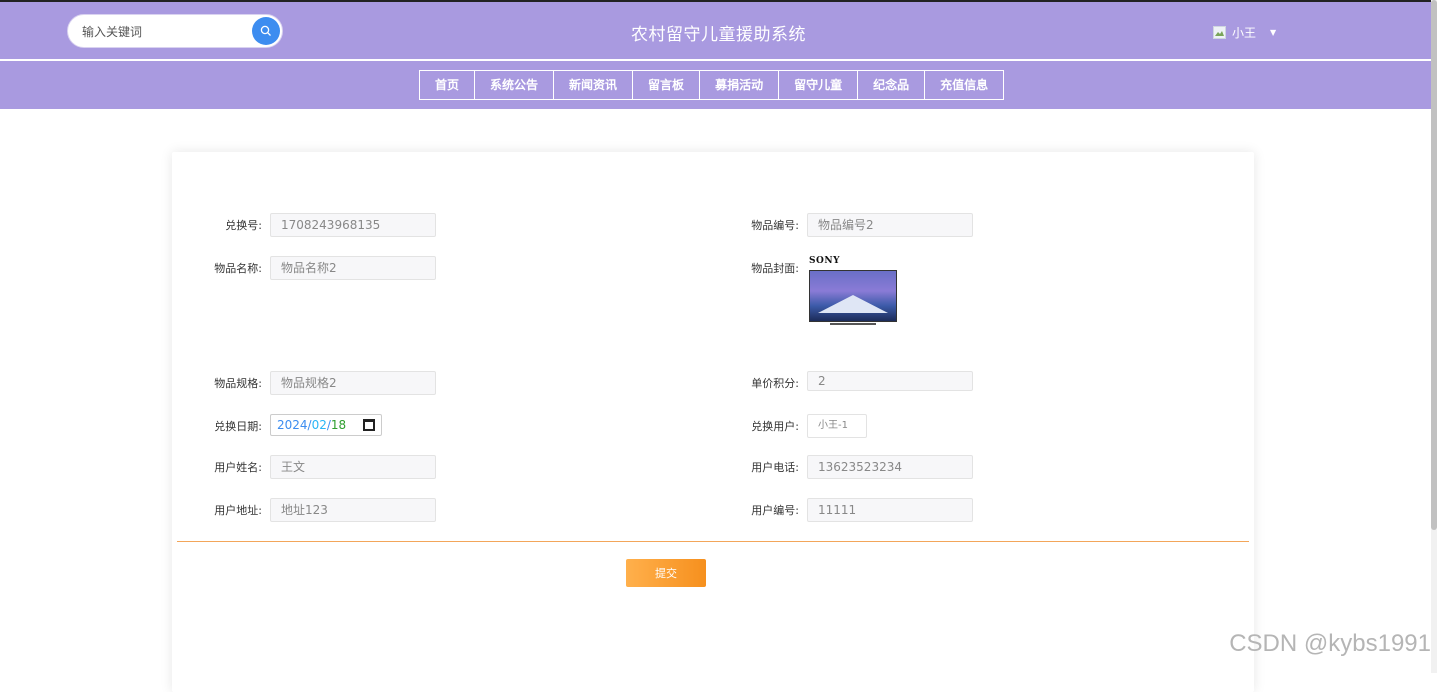 Image resolution: width=1437 pixels, height=692 pixels. I want to click on nav-item-home: 首页, so click(448, 85).